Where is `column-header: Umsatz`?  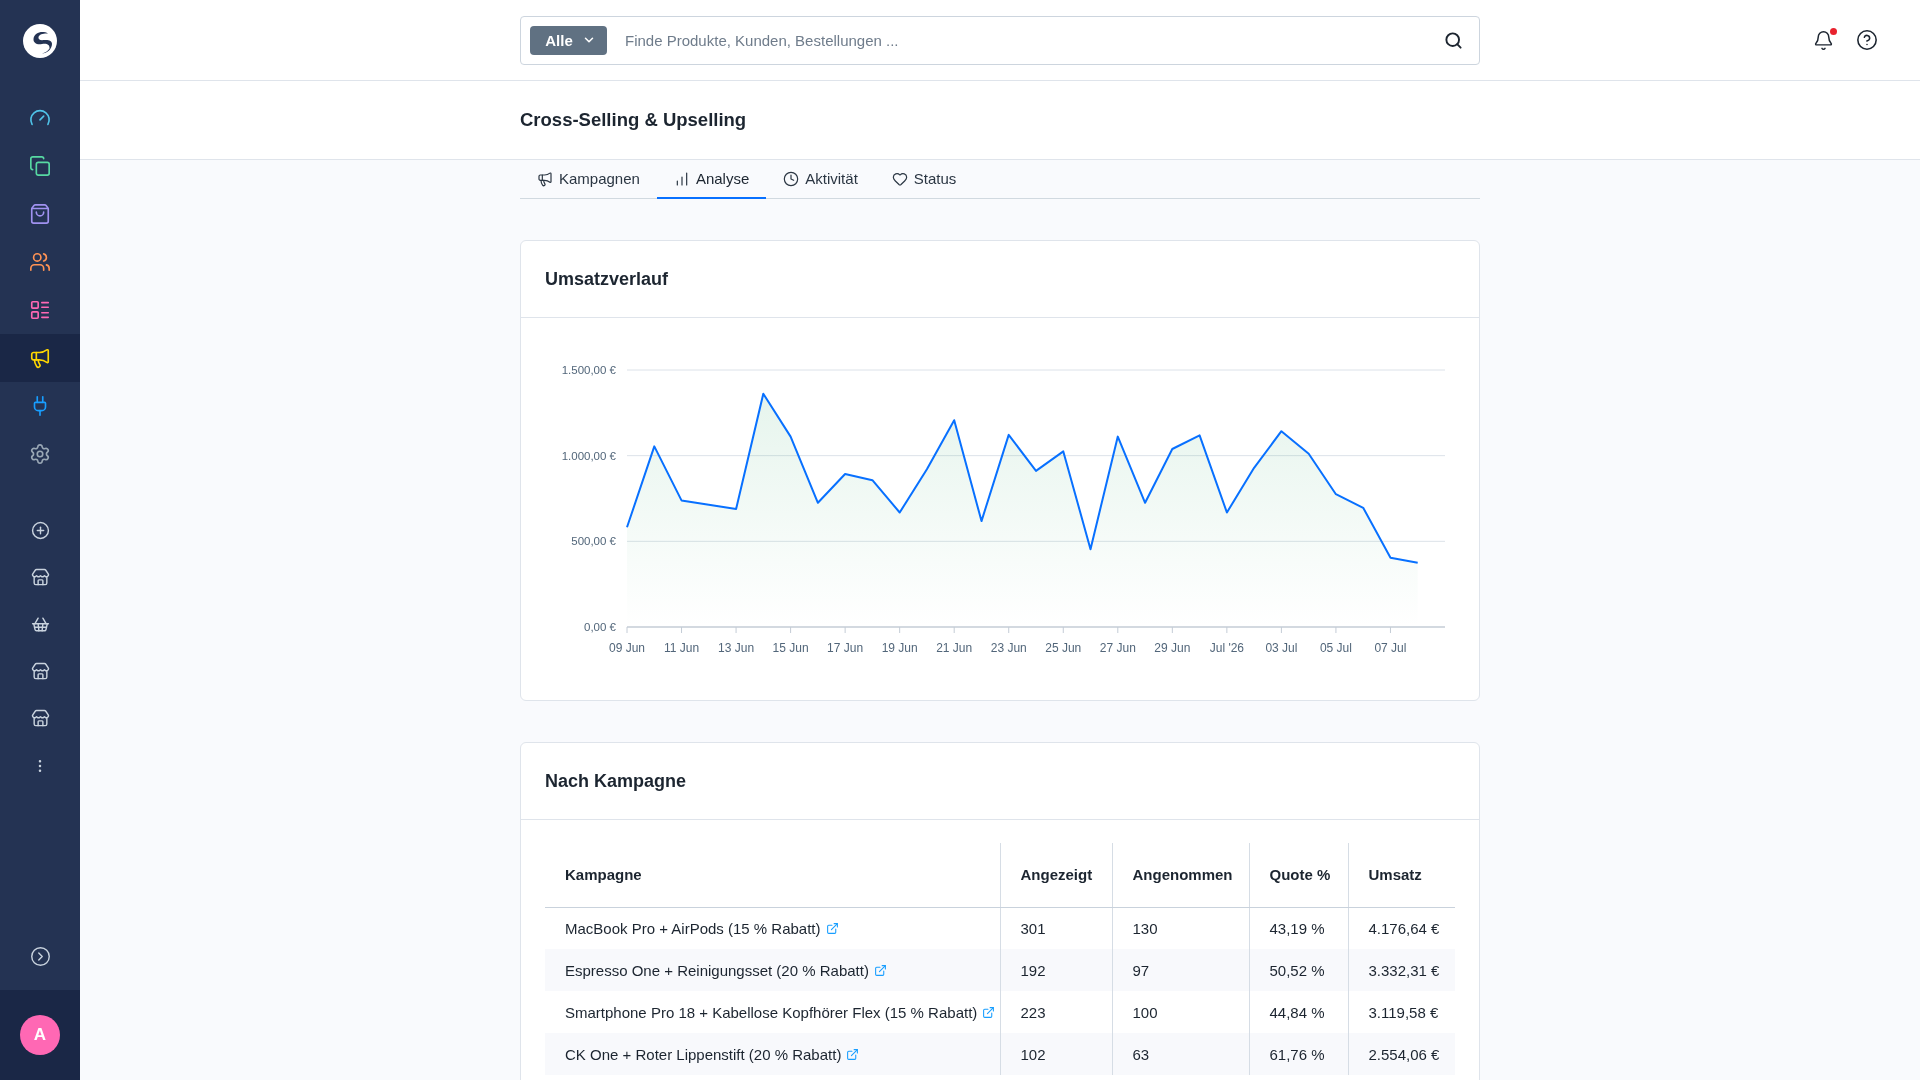 column-header: Umsatz is located at coordinates (1401, 875).